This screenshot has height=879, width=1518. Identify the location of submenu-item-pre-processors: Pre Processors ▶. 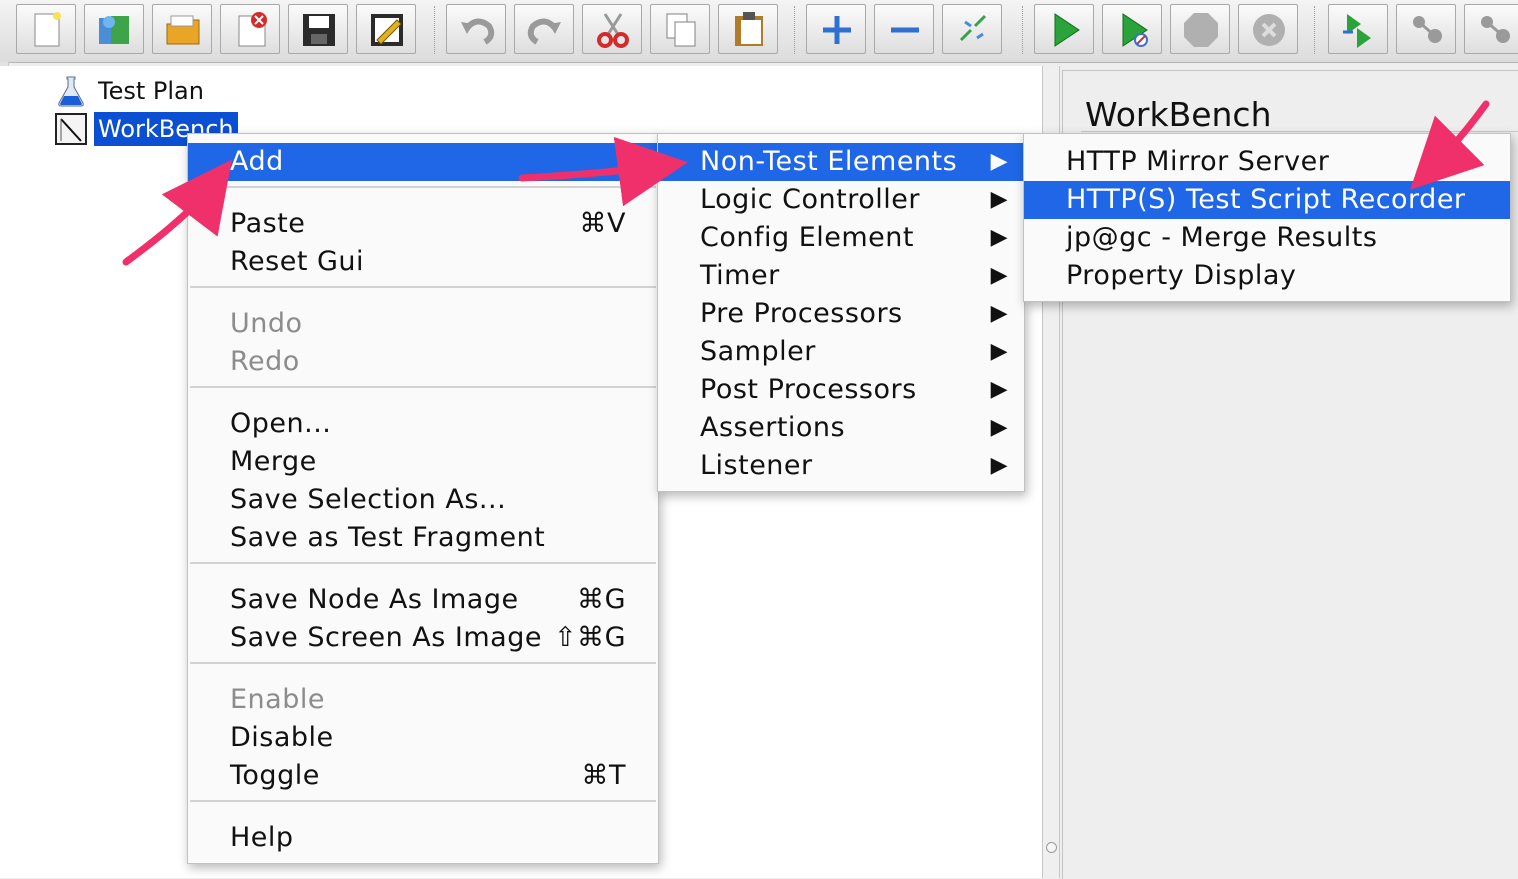
(841, 314).